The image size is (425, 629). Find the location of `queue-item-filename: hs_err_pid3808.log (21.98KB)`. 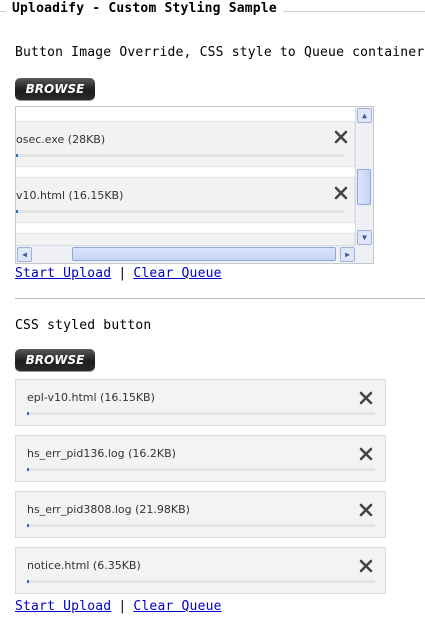

queue-item-filename: hs_err_pid3808.log (21.98KB) is located at coordinates (108, 509).